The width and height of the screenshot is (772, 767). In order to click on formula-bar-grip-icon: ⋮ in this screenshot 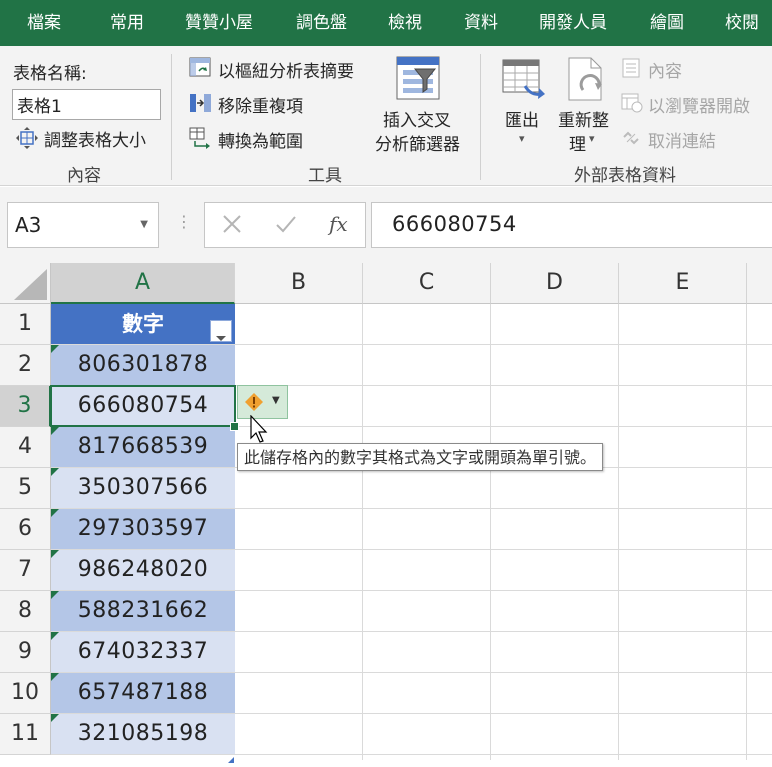, I will do `click(184, 221)`.